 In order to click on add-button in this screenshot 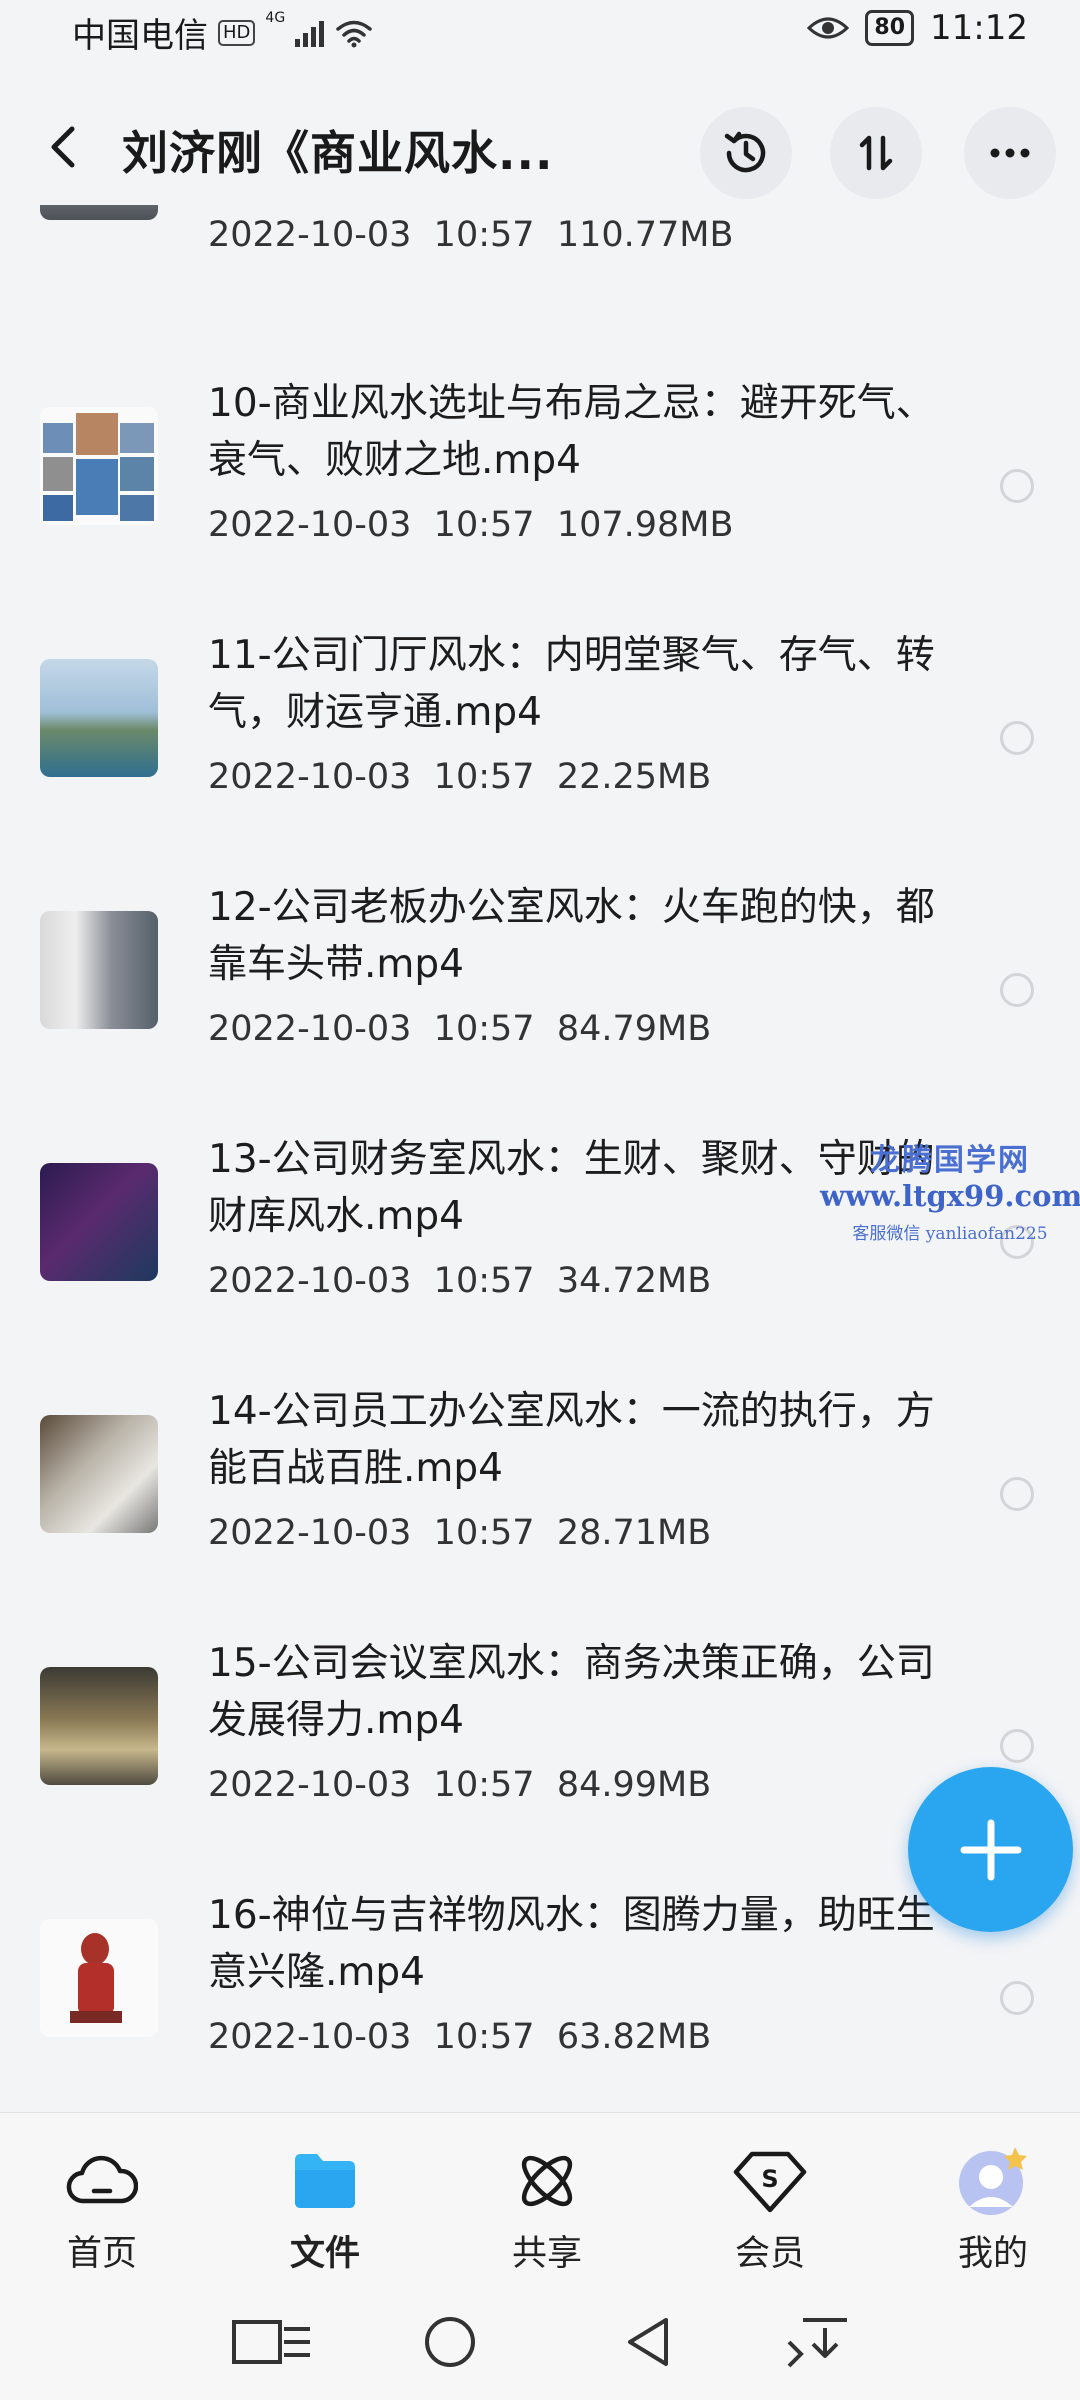, I will do `click(990, 1849)`.